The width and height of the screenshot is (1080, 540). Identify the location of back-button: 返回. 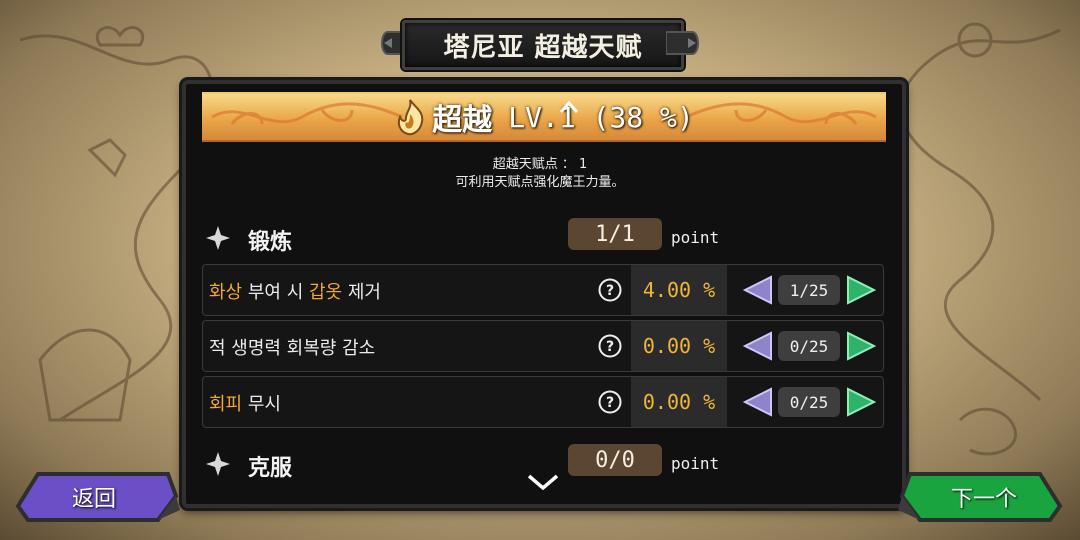
(94, 495).